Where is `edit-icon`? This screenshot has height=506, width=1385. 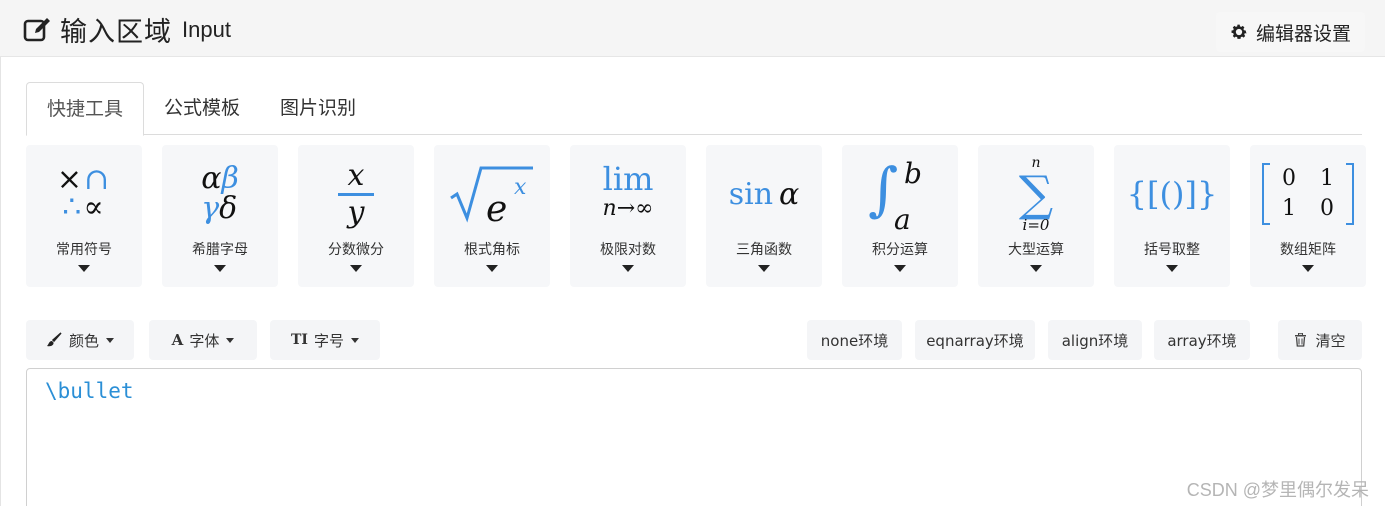 edit-icon is located at coordinates (37, 30).